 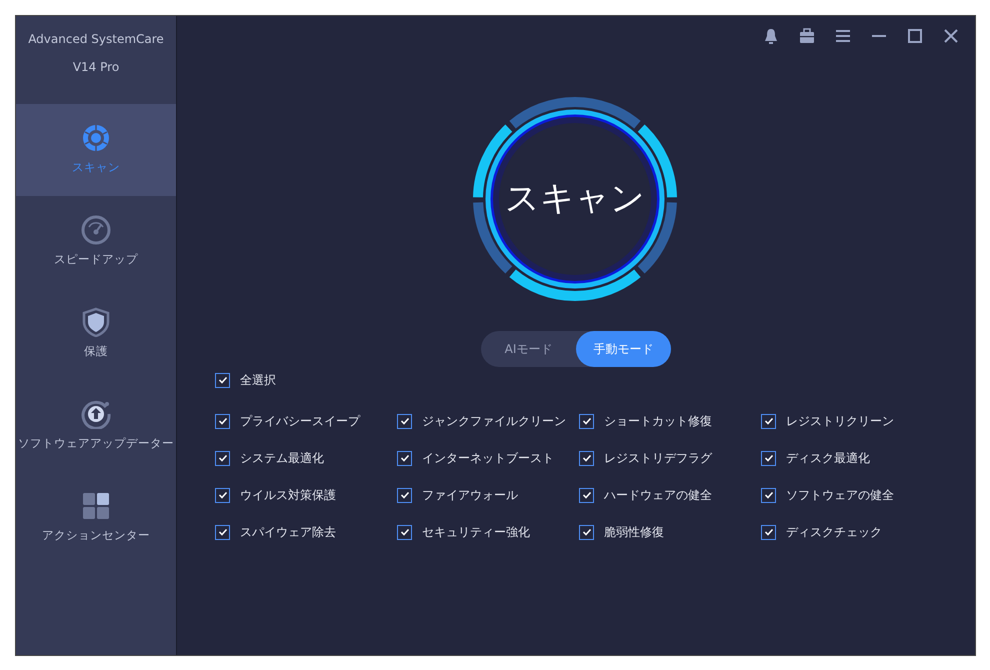 What do you see at coordinates (807, 36) in the screenshot?
I see `briefcase-icon` at bounding box center [807, 36].